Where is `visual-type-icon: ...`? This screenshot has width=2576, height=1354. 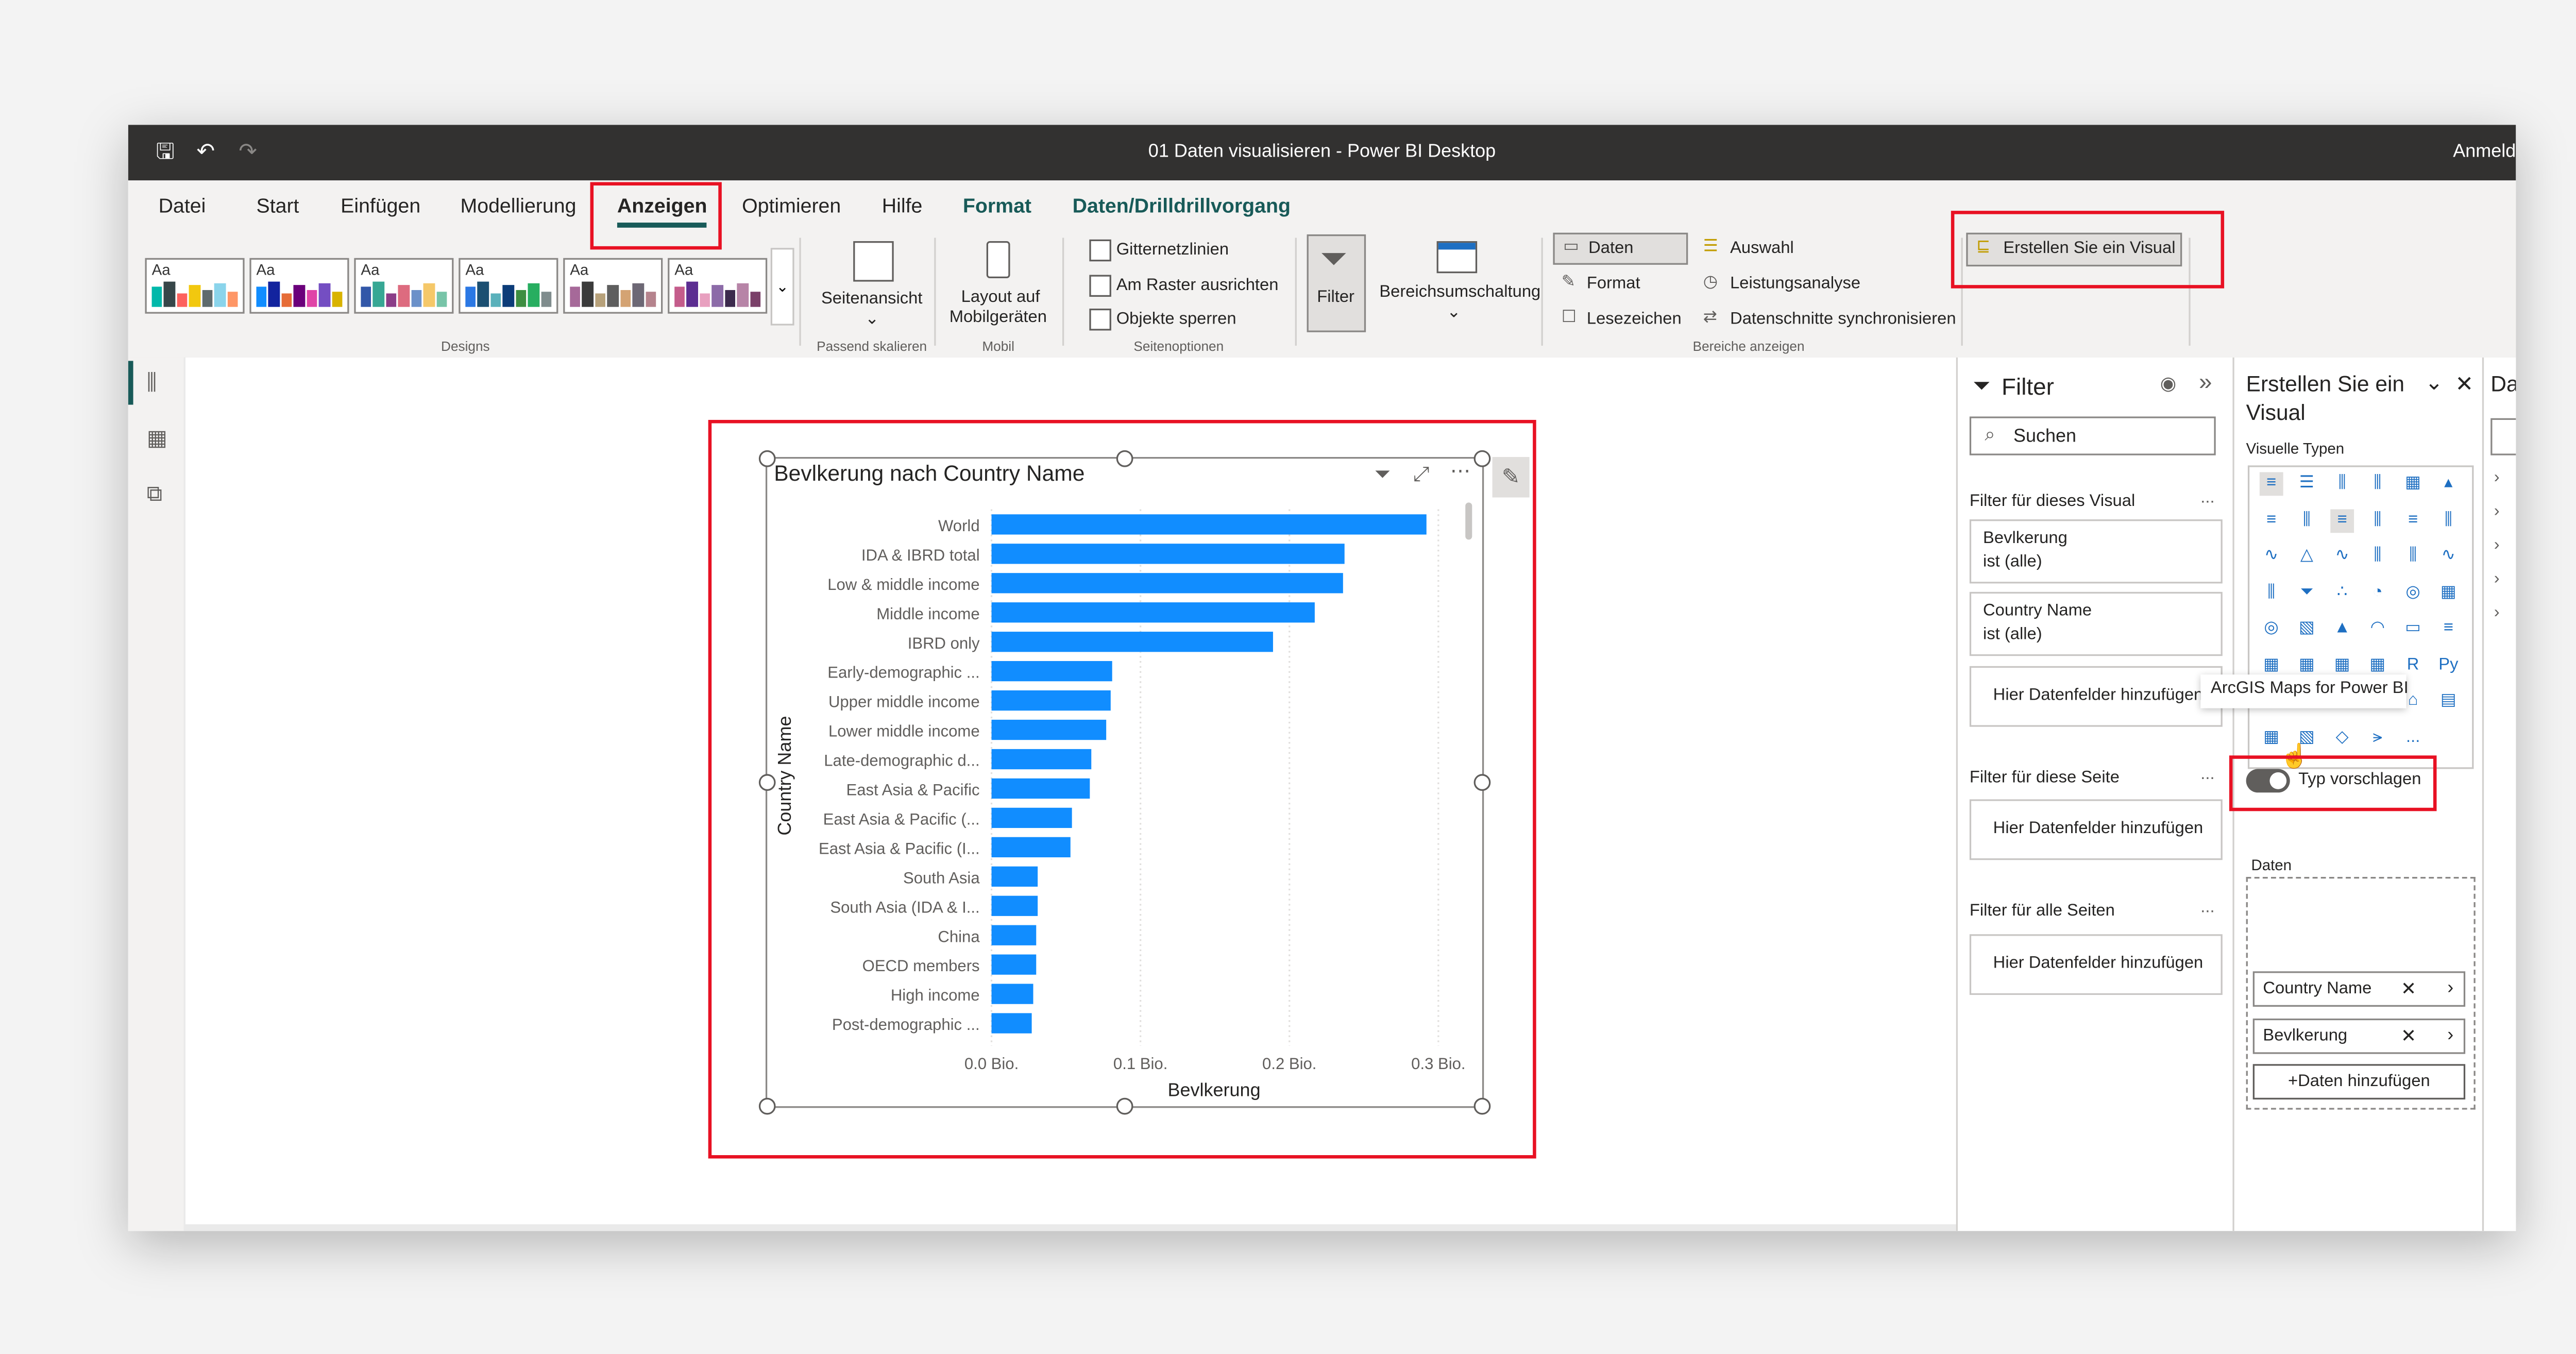
visual-type-icon: ... is located at coordinates (2413, 738).